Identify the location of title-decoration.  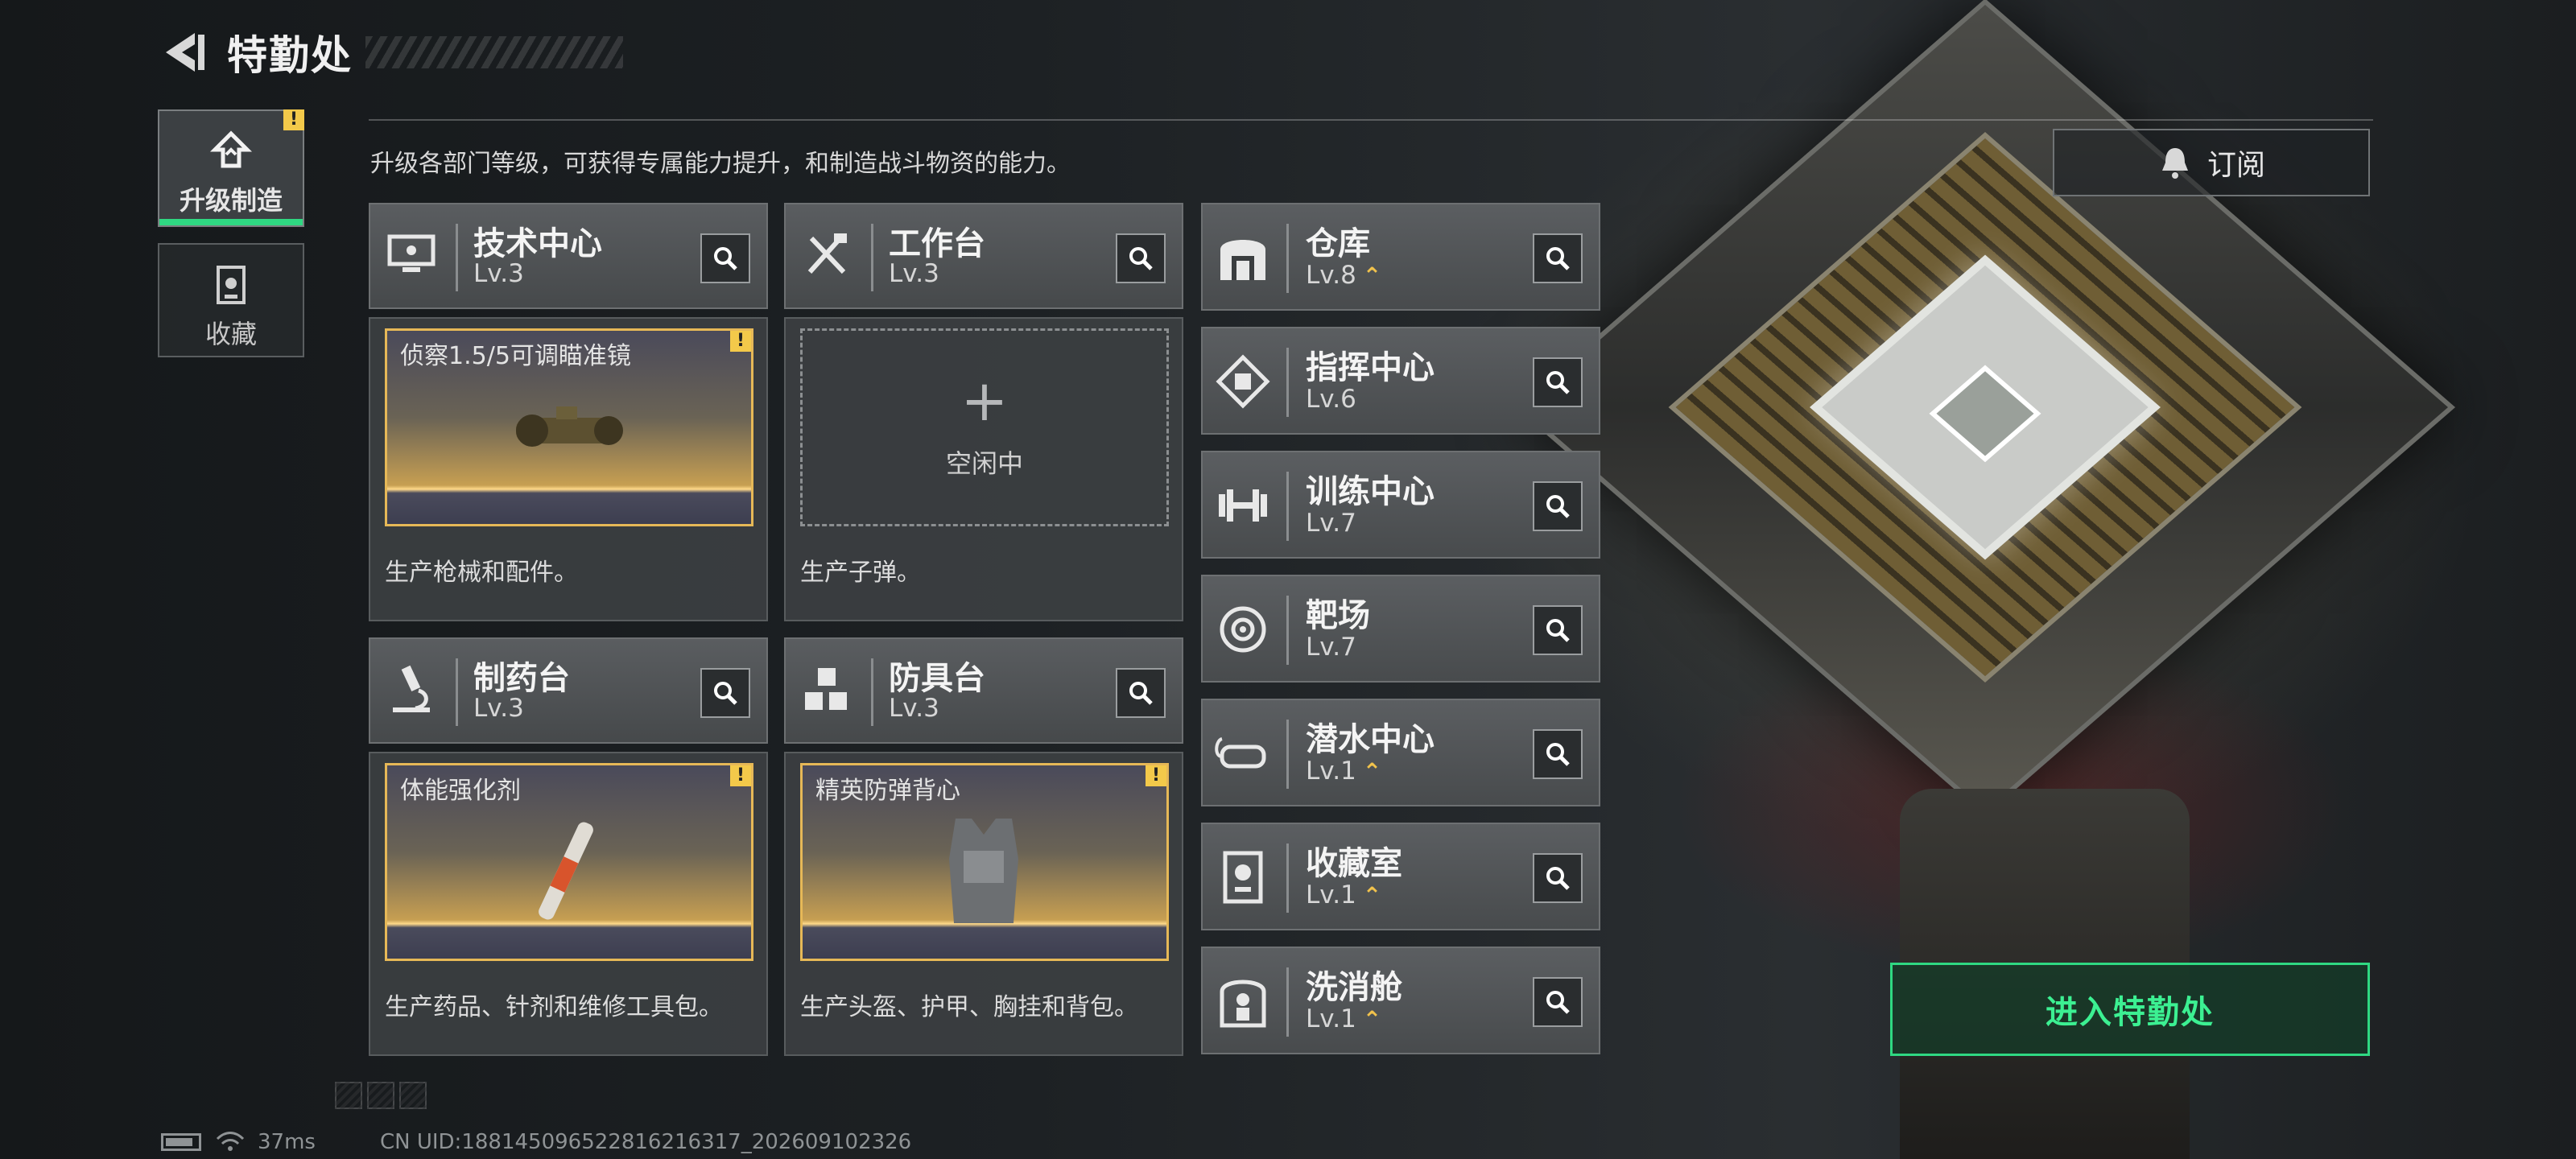
(494, 52).